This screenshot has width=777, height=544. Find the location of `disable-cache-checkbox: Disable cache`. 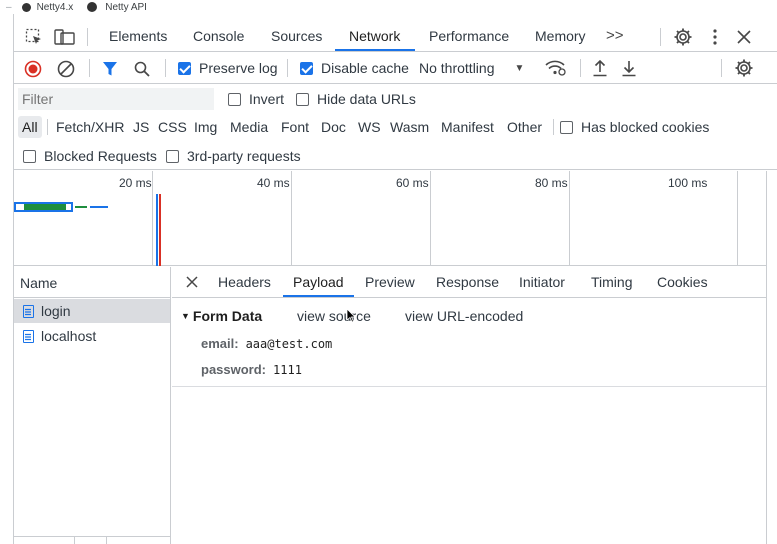

disable-cache-checkbox: Disable cache is located at coordinates (354, 68).